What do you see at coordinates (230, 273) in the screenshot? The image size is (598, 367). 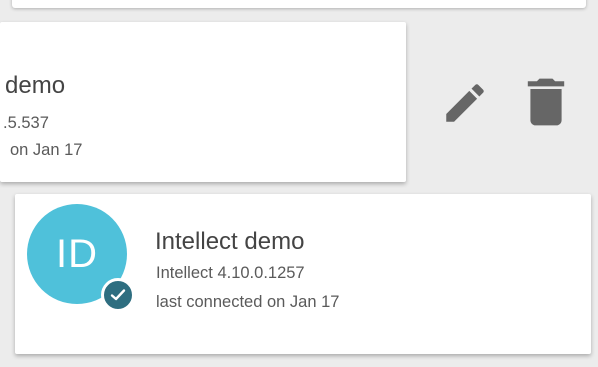 I see `server-version: Intellect 4.10.0.1257` at bounding box center [230, 273].